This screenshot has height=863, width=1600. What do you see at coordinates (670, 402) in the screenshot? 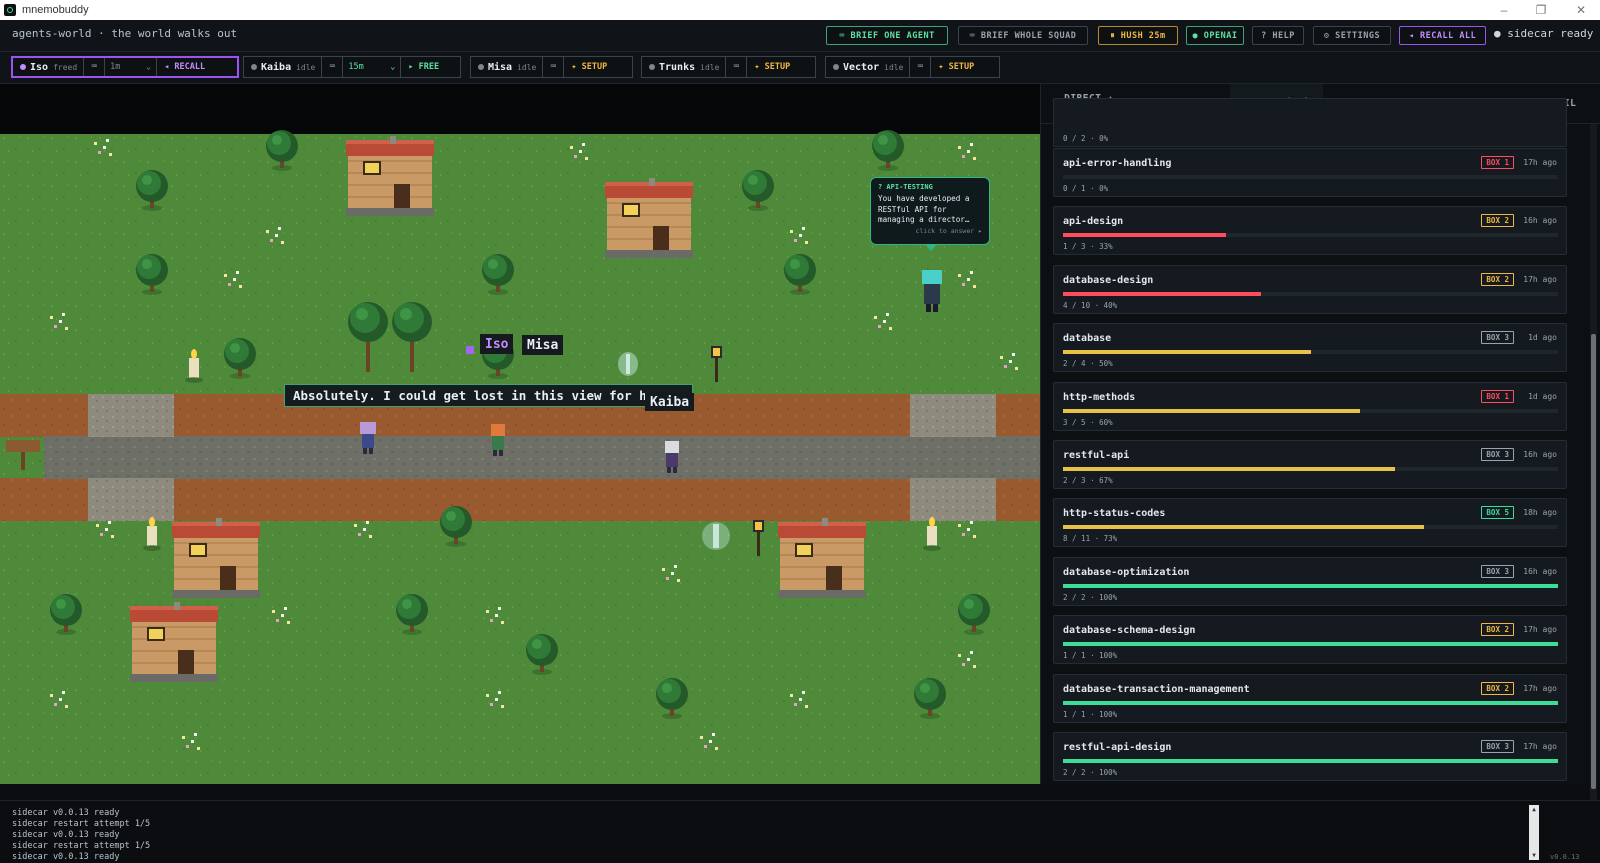
I see `agent-nametag-kaiba: Kaiba` at bounding box center [670, 402].